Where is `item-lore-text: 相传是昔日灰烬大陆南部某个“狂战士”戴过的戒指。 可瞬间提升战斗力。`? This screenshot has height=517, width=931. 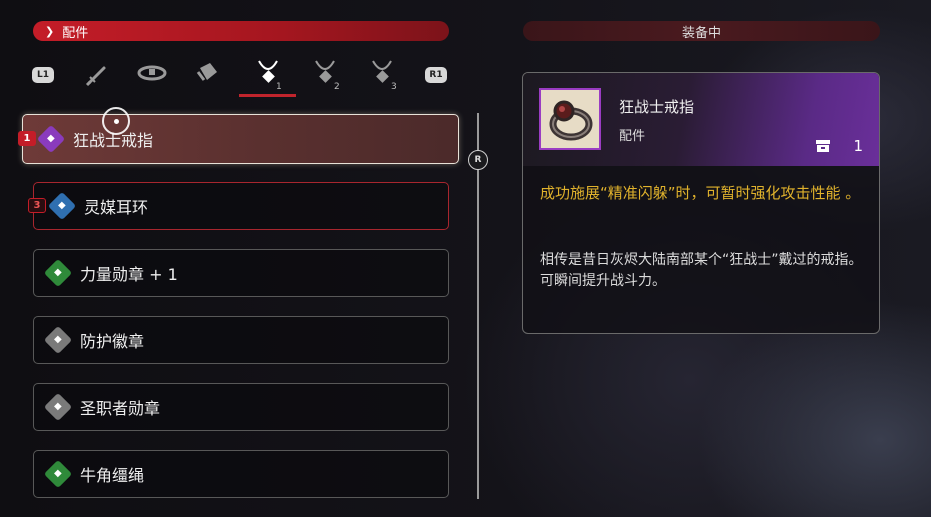 item-lore-text: 相传是昔日灰烬大陆南部某个“狂战士”戴过的戒指。 可瞬间提升战斗力。 is located at coordinates (705, 271).